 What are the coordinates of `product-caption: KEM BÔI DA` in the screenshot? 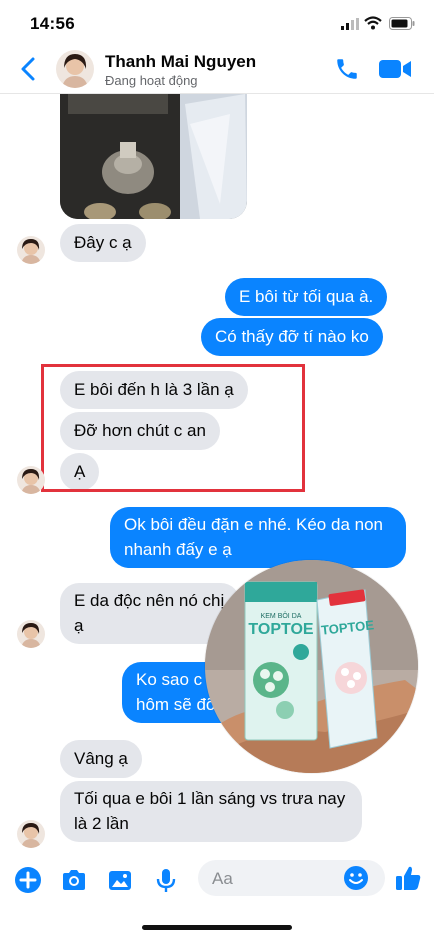 It's located at (281, 615).